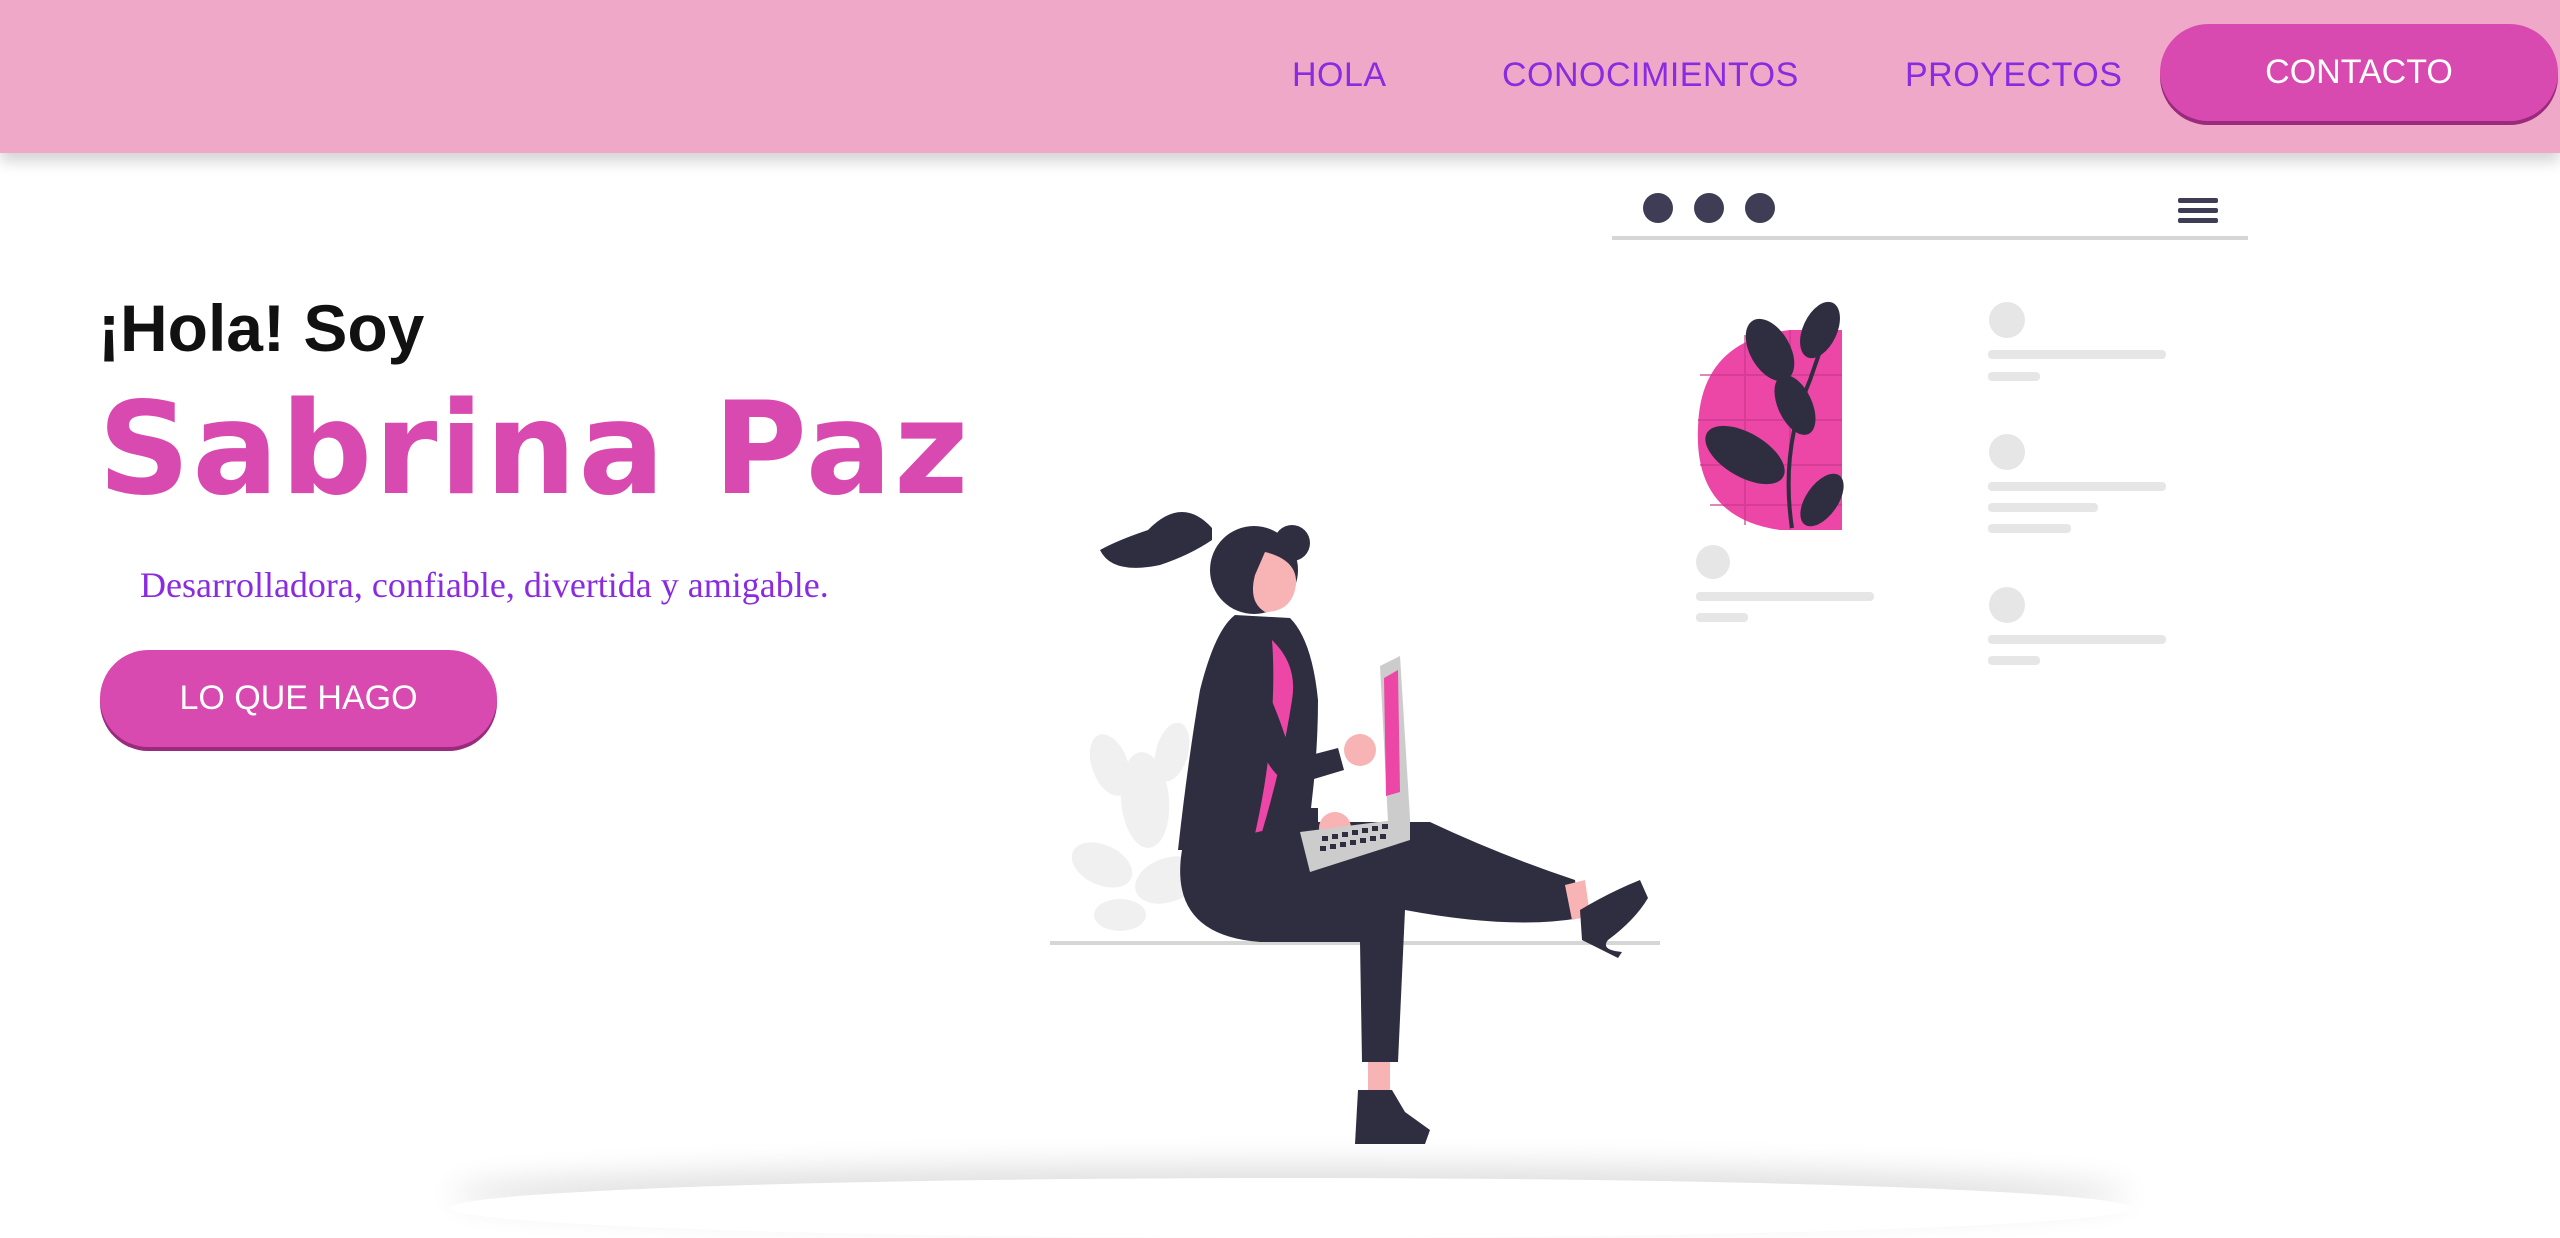  I want to click on nav-link-conocimientos: CONOCIMIENTOS, so click(1650, 75).